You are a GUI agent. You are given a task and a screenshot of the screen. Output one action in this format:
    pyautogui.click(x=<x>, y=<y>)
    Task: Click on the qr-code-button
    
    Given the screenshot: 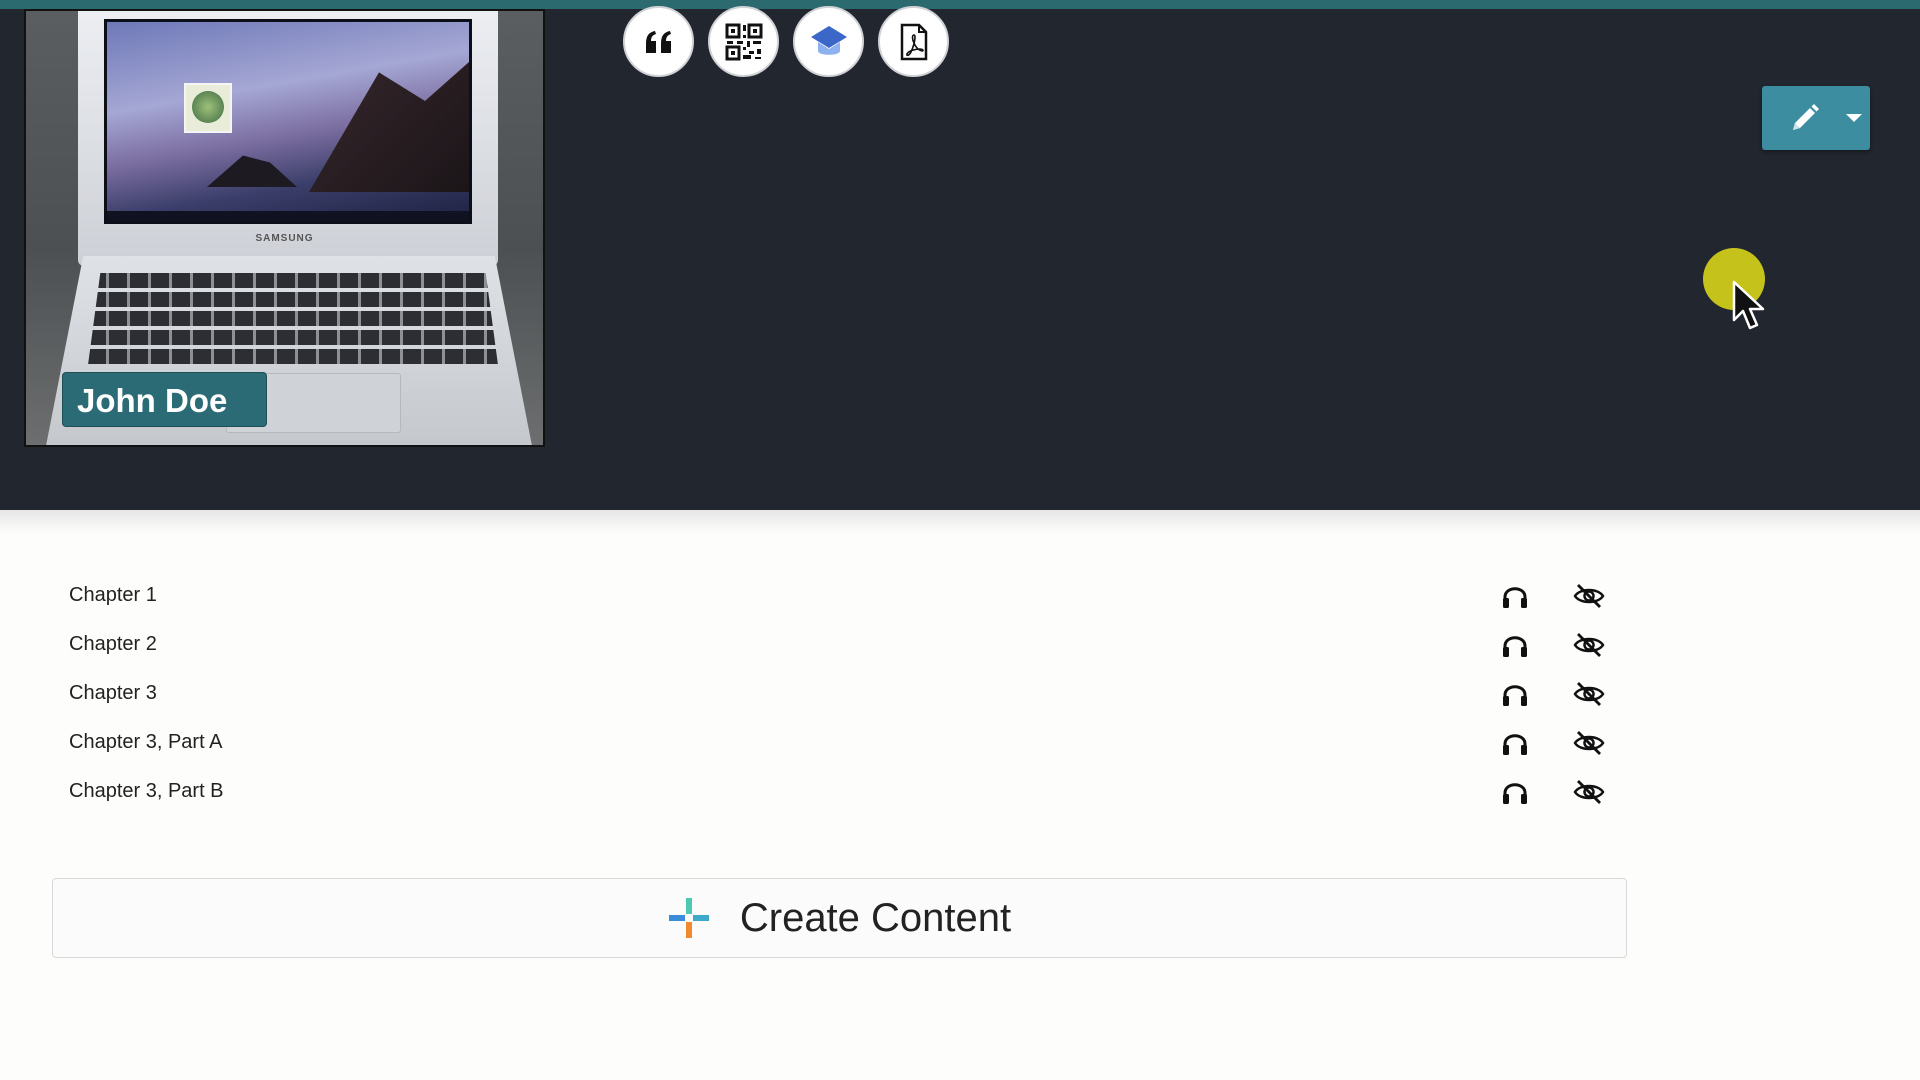 What is the action you would take?
    pyautogui.click(x=743, y=41)
    